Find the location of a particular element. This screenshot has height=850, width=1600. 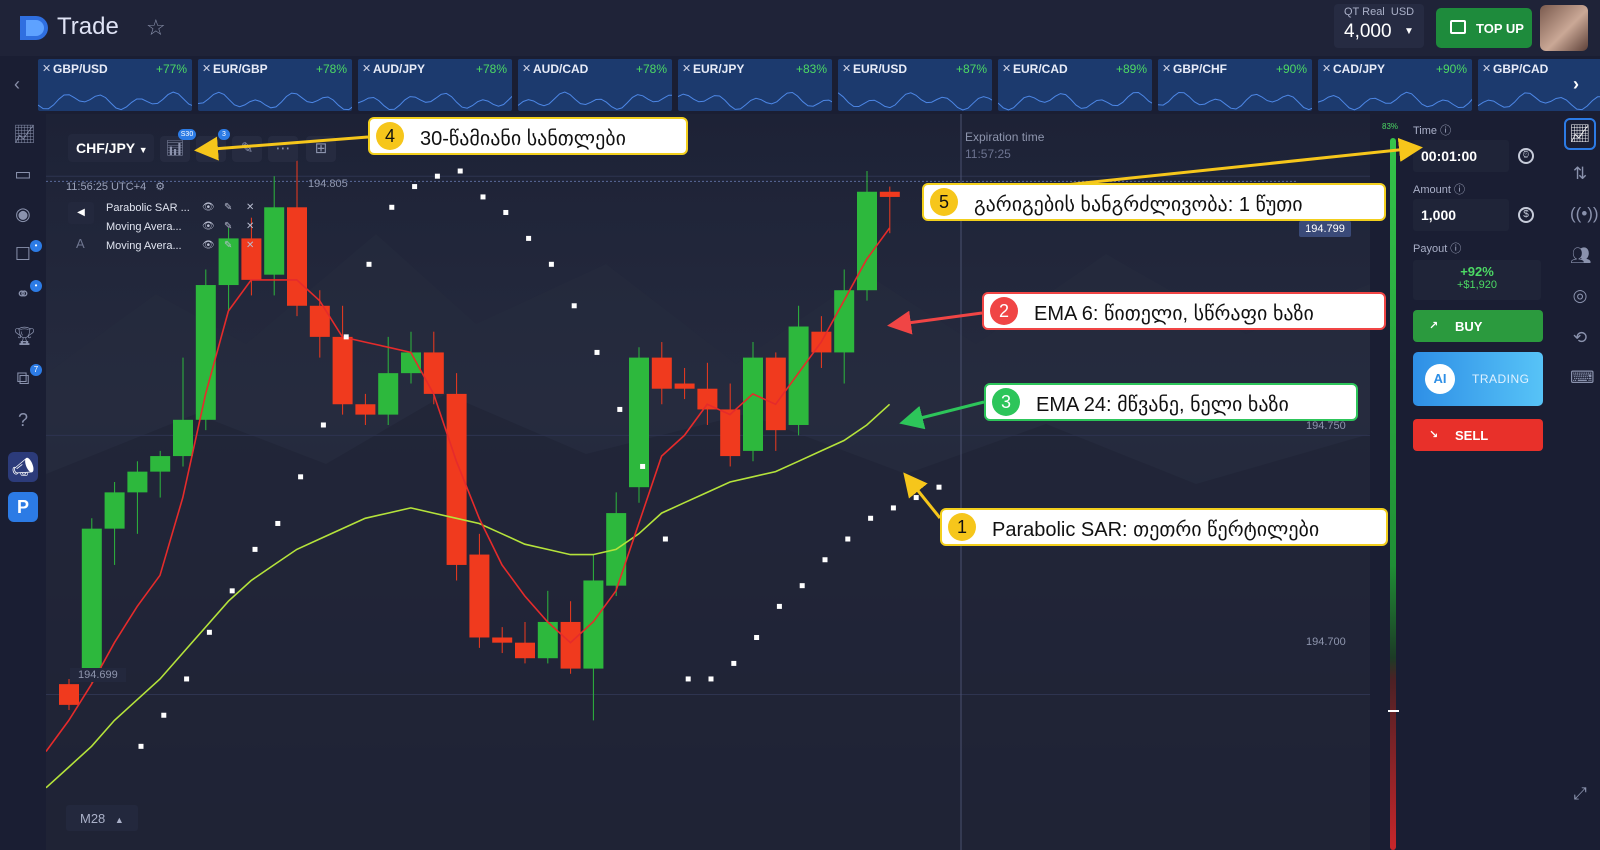

price-level-label: 194.700 is located at coordinates (1326, 642).